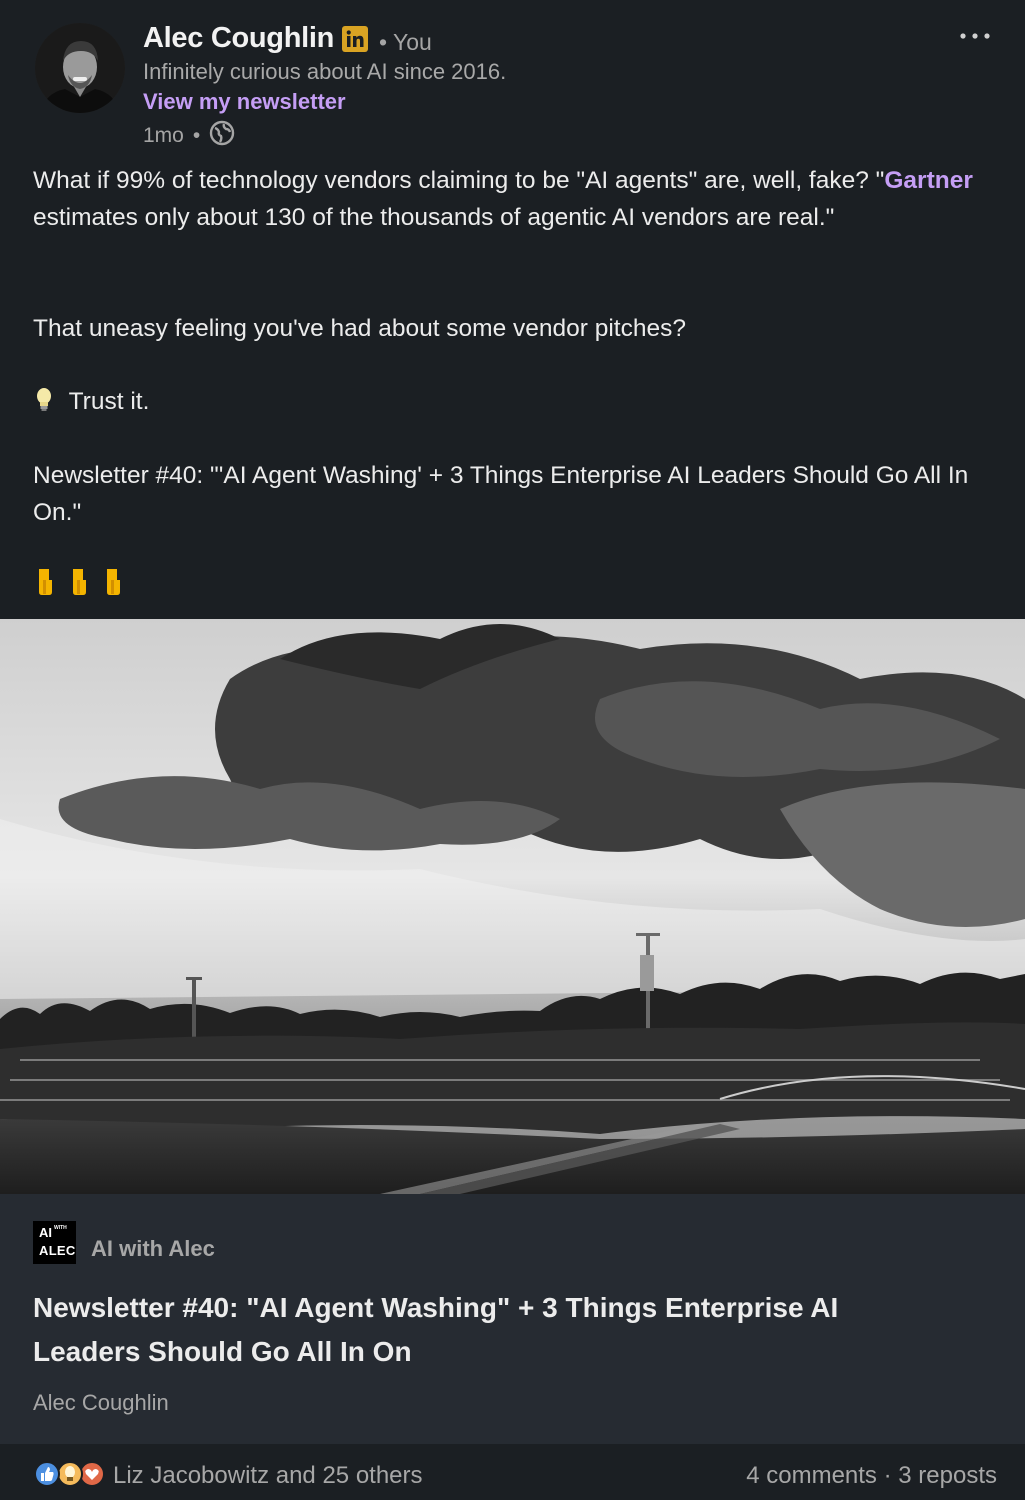  What do you see at coordinates (238, 38) in the screenshot?
I see `author-name: Alec Coughlin` at bounding box center [238, 38].